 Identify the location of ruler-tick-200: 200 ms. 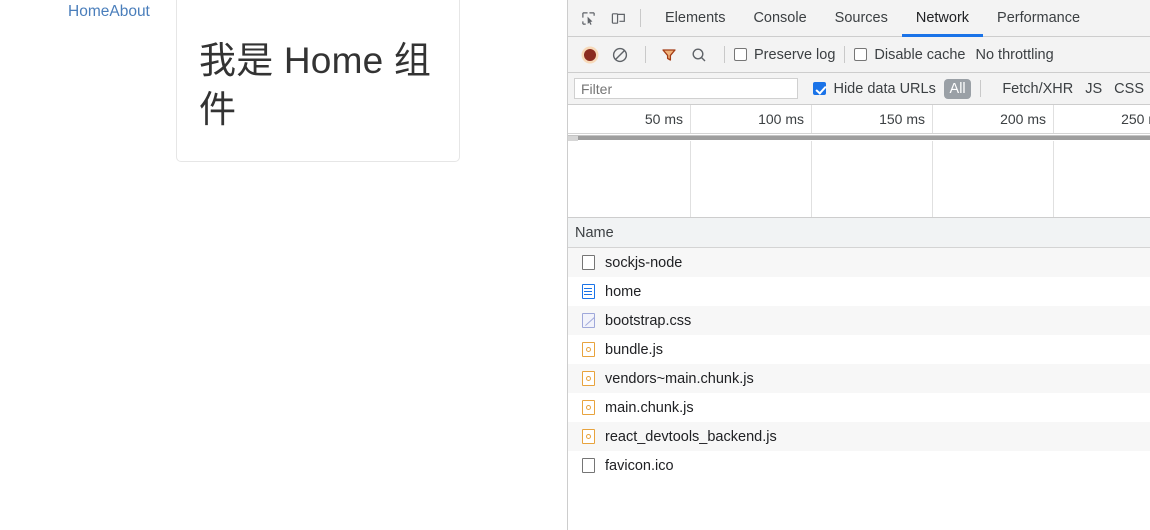
(992, 119).